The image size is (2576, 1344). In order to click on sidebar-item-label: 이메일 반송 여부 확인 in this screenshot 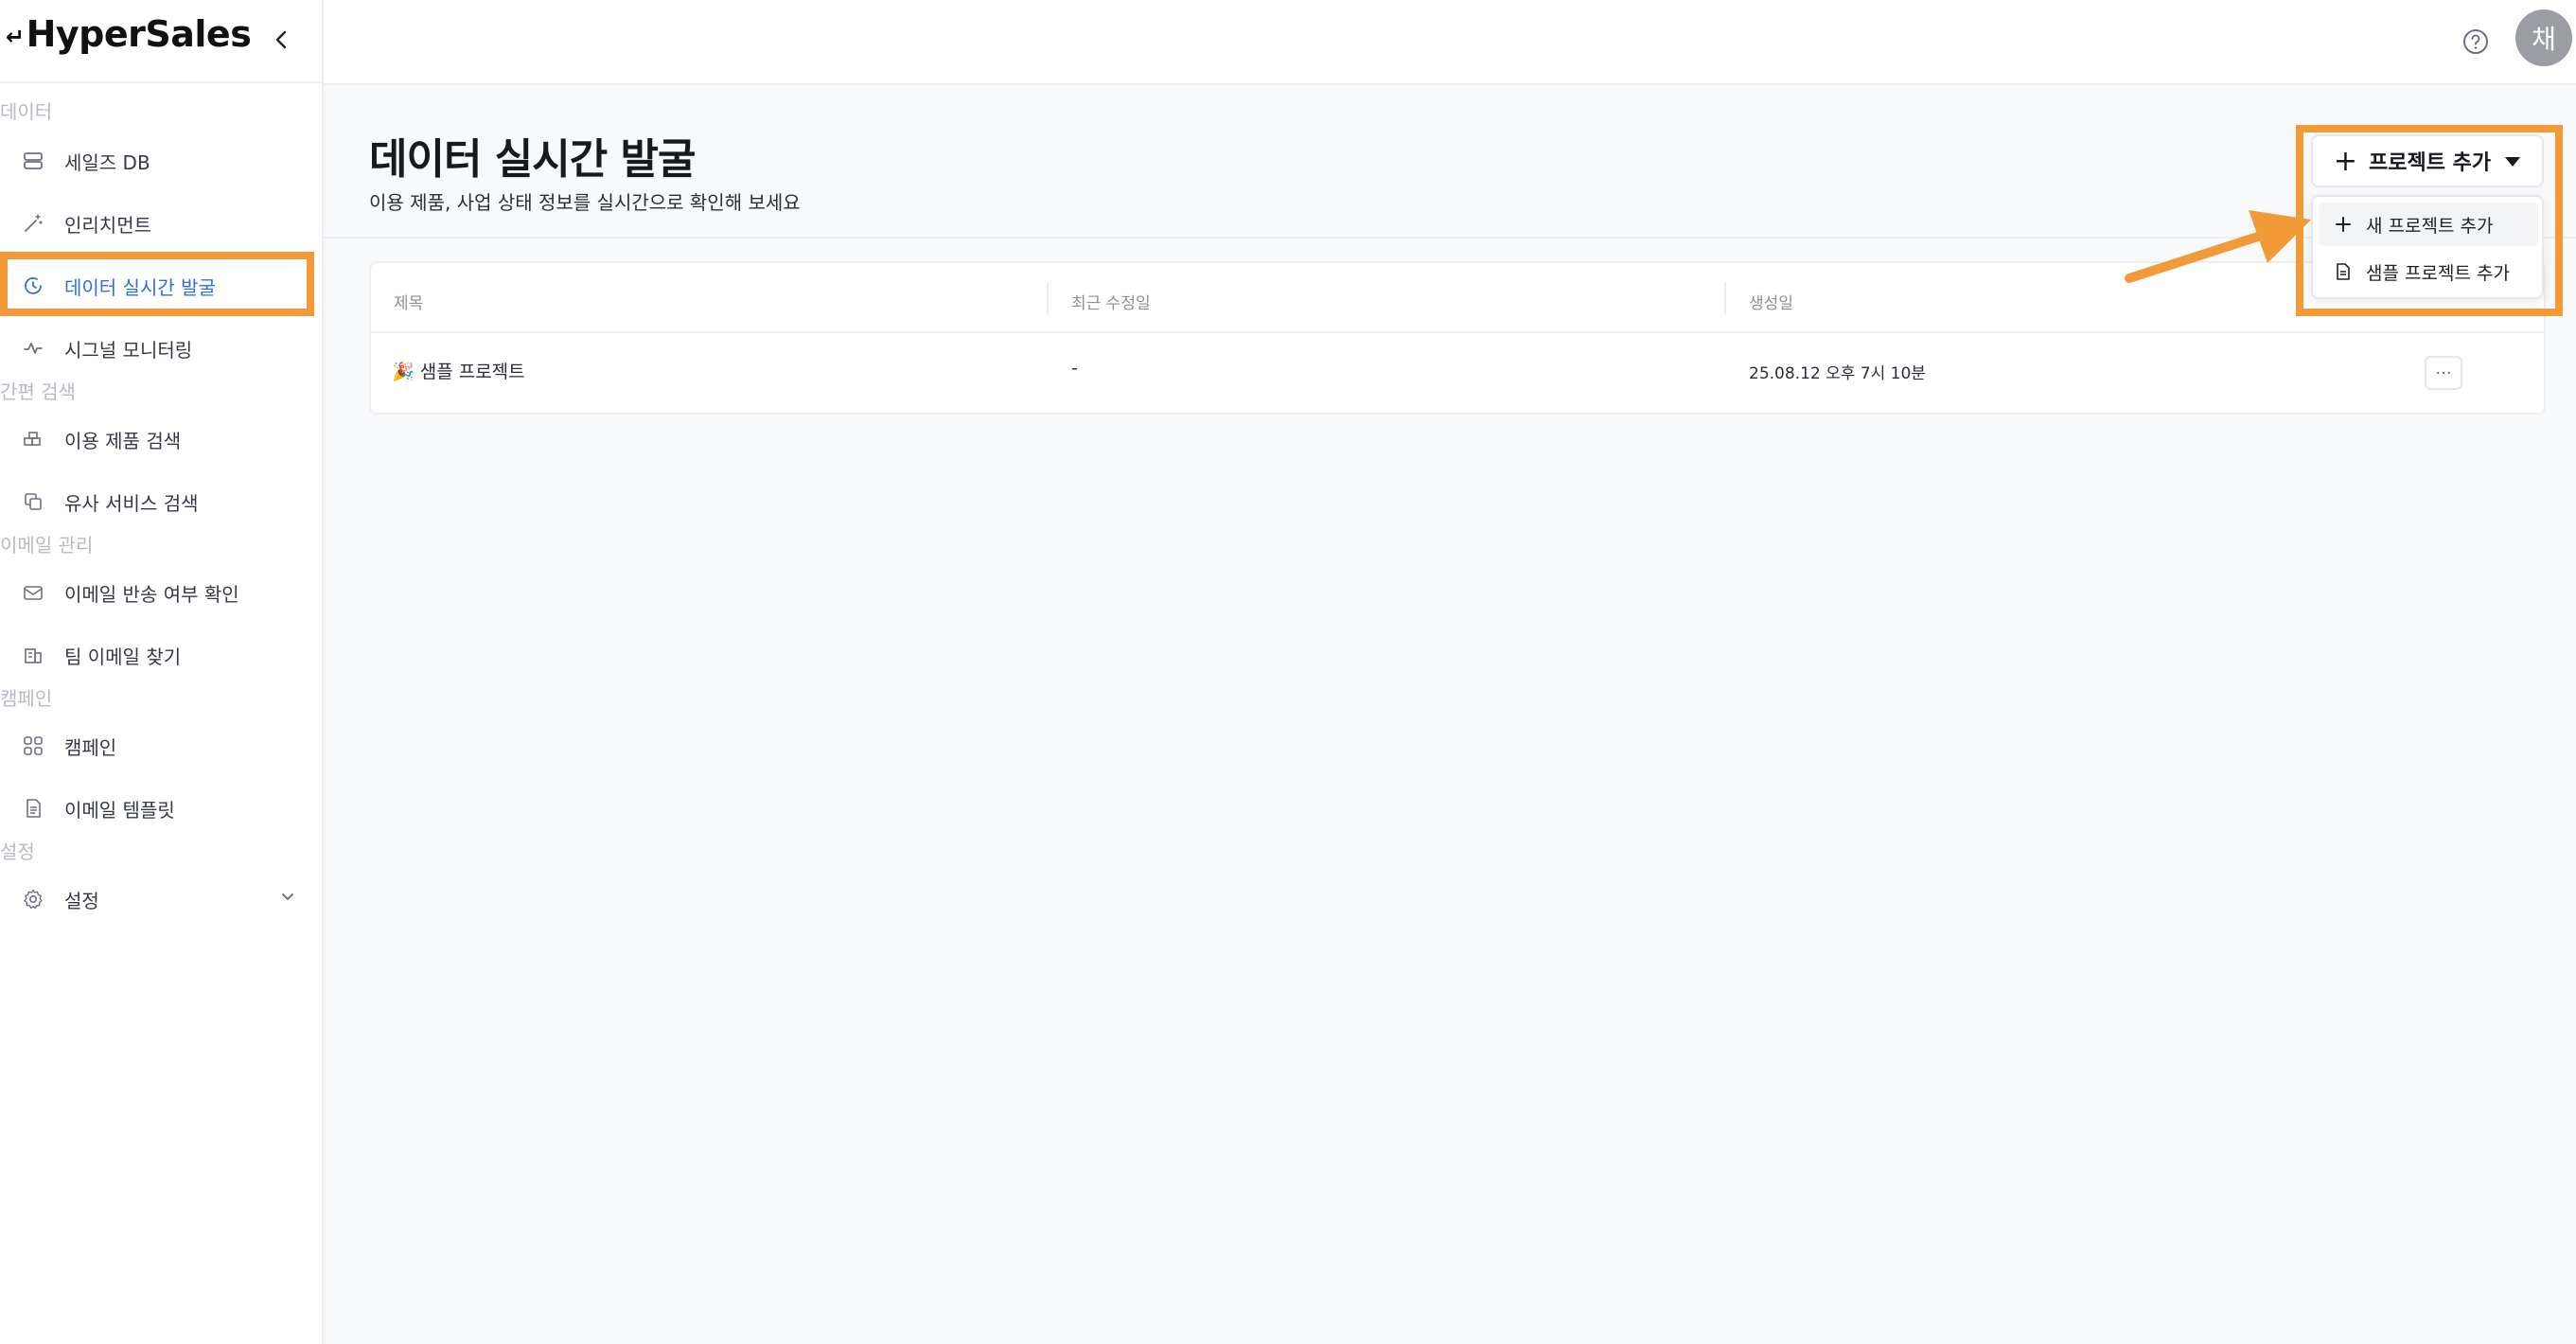, I will do `click(151, 594)`.